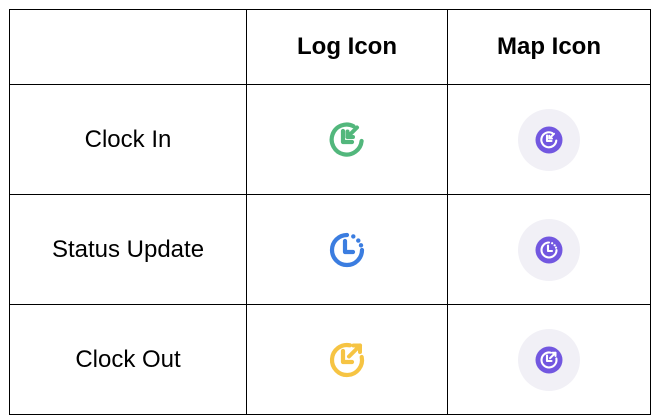 The width and height of the screenshot is (659, 415). What do you see at coordinates (128, 359) in the screenshot?
I see `event-label: Clock Out` at bounding box center [128, 359].